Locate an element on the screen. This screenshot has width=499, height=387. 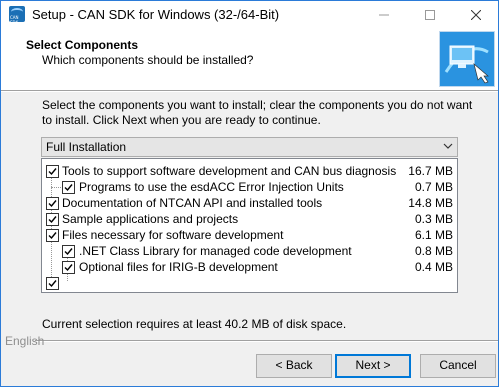
component-size: 0.8 MB is located at coordinates (433, 251).